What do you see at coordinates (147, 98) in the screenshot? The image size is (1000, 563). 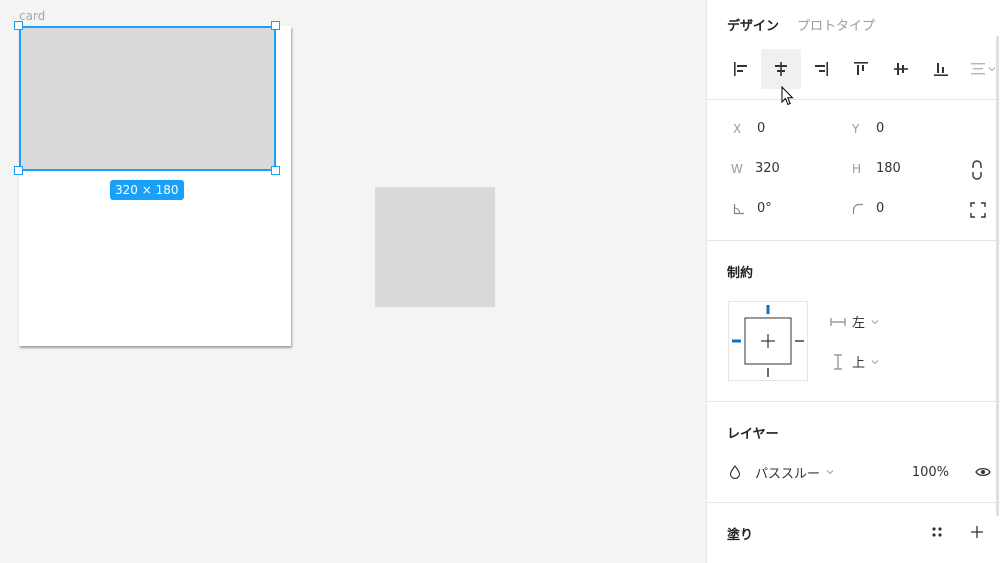 I see `selected-rectangle` at bounding box center [147, 98].